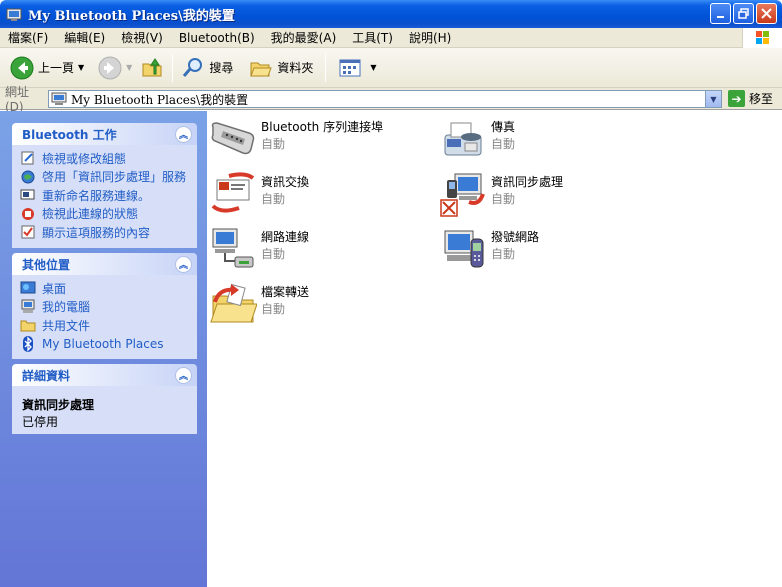 This screenshot has width=782, height=587. I want to click on up-folder-button, so click(152, 68).